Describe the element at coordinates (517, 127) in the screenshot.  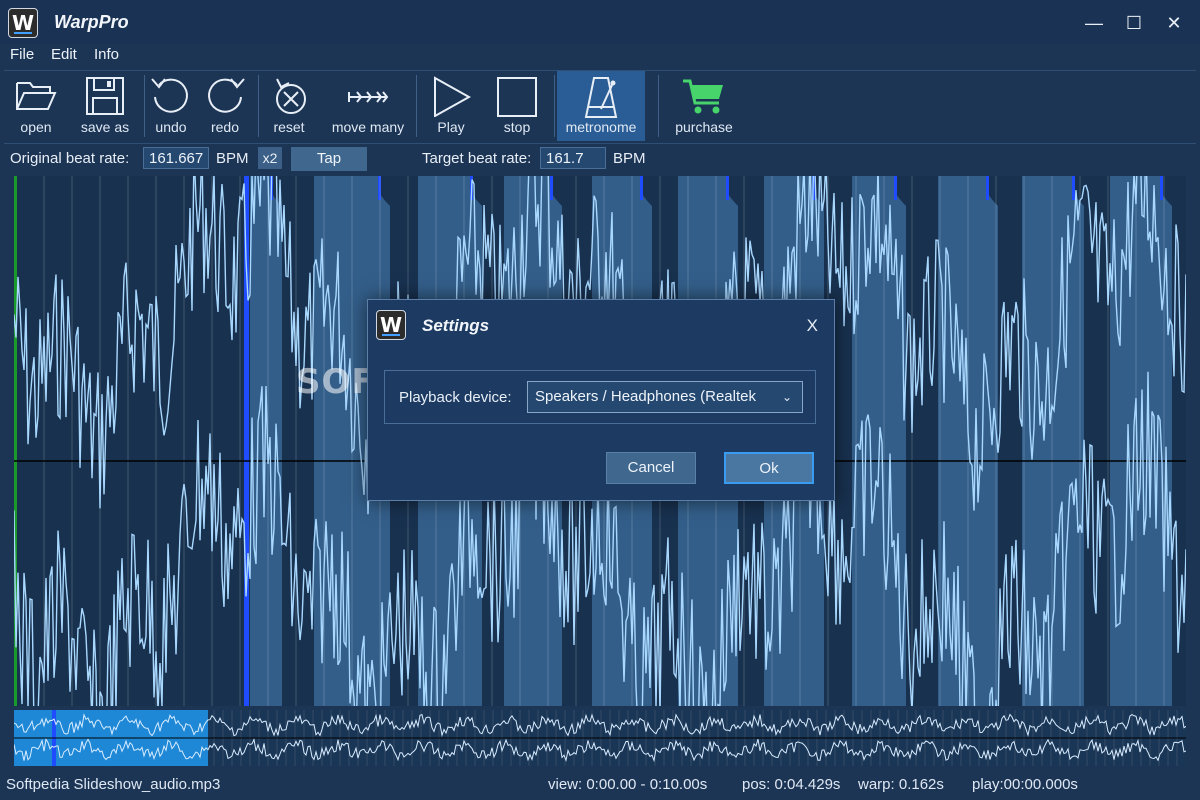
I see `stop-label: stop` at that location.